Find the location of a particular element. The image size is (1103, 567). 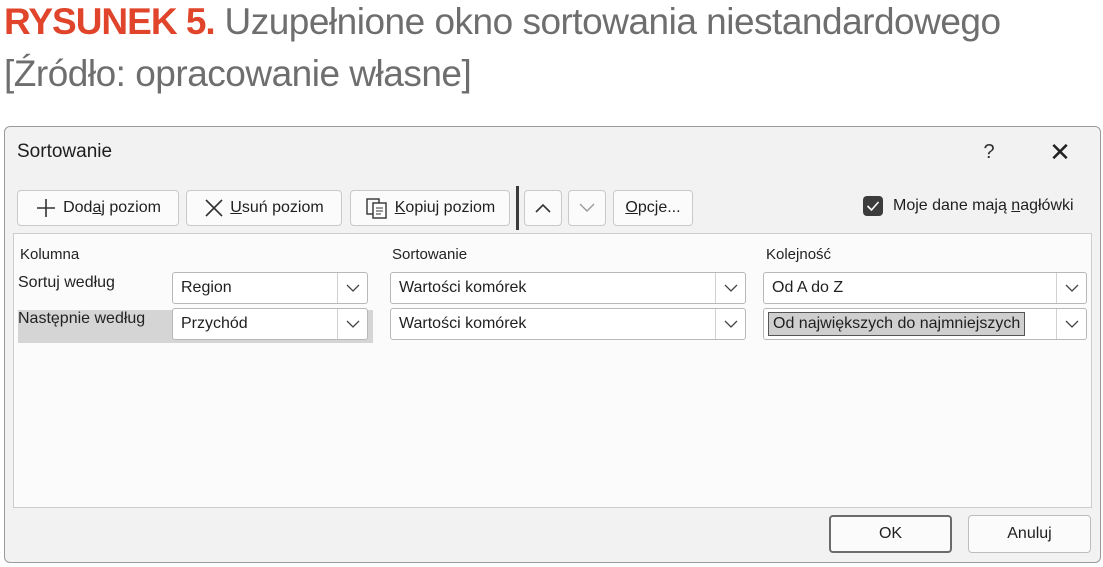

order-select-value: Od A do Z is located at coordinates (808, 287).